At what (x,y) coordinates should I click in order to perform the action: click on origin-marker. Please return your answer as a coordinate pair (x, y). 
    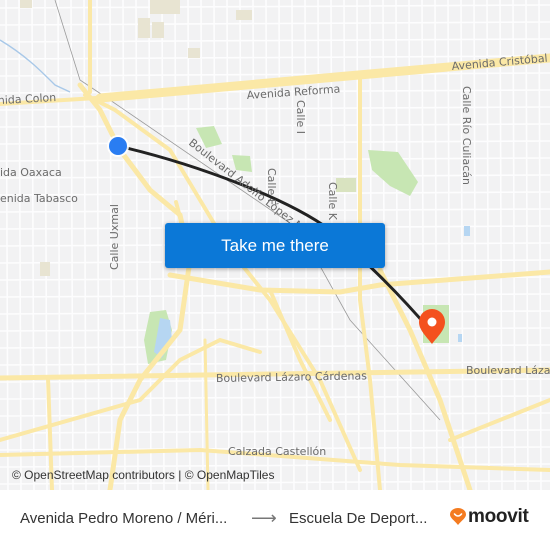
    Looking at the image, I should click on (118, 146).